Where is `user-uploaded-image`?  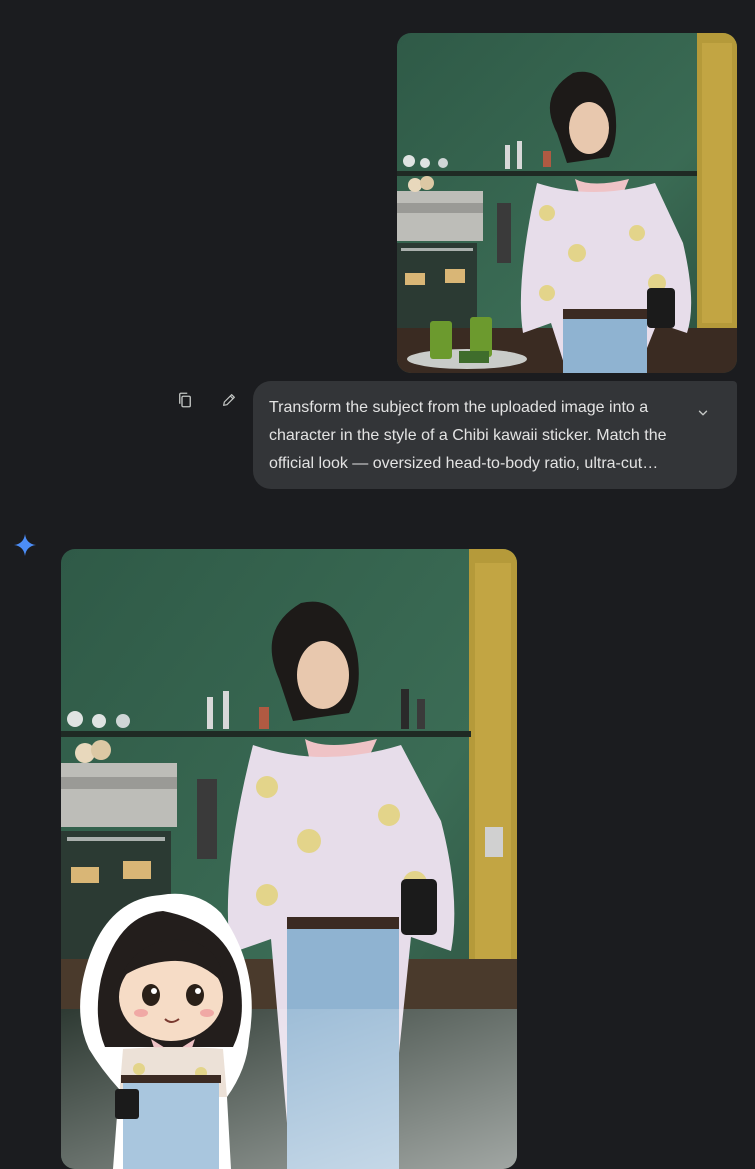 user-uploaded-image is located at coordinates (567, 203).